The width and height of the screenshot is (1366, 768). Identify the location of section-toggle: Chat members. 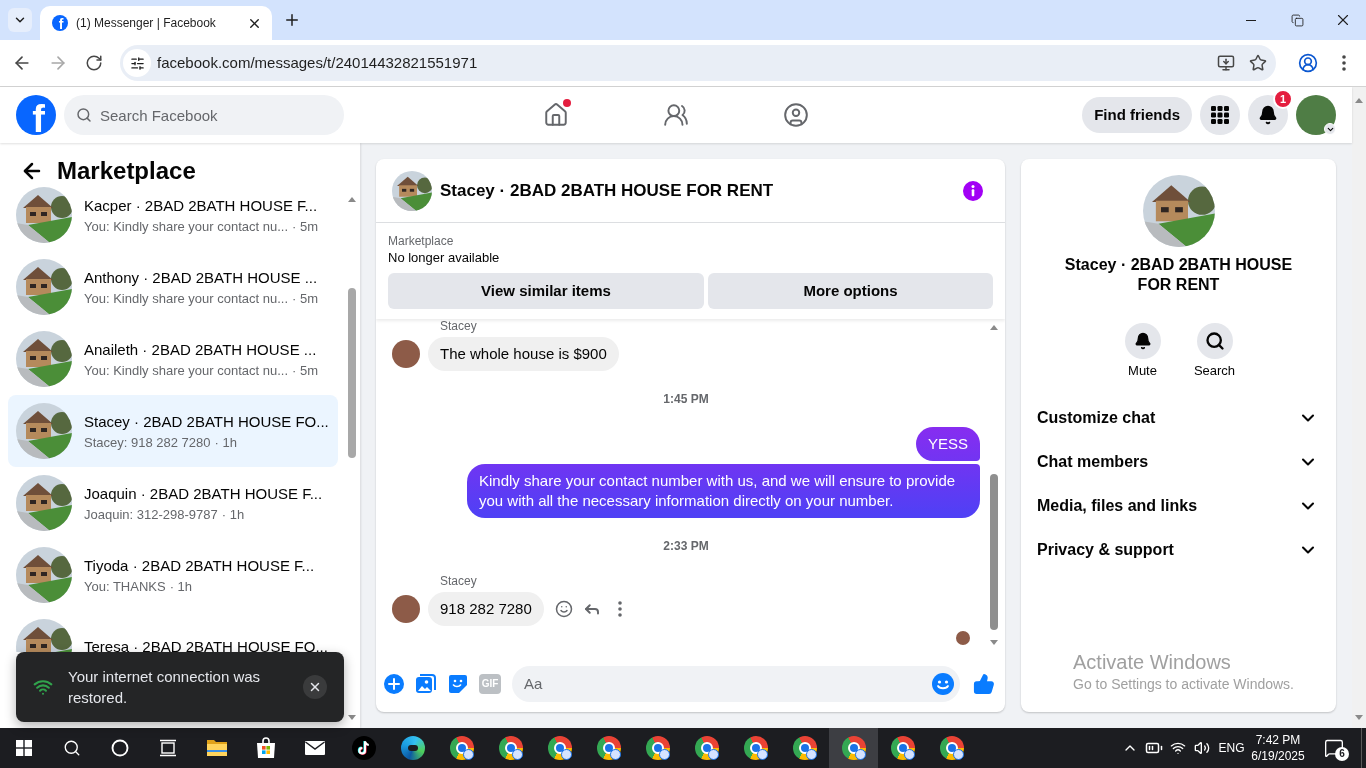
(1178, 462).